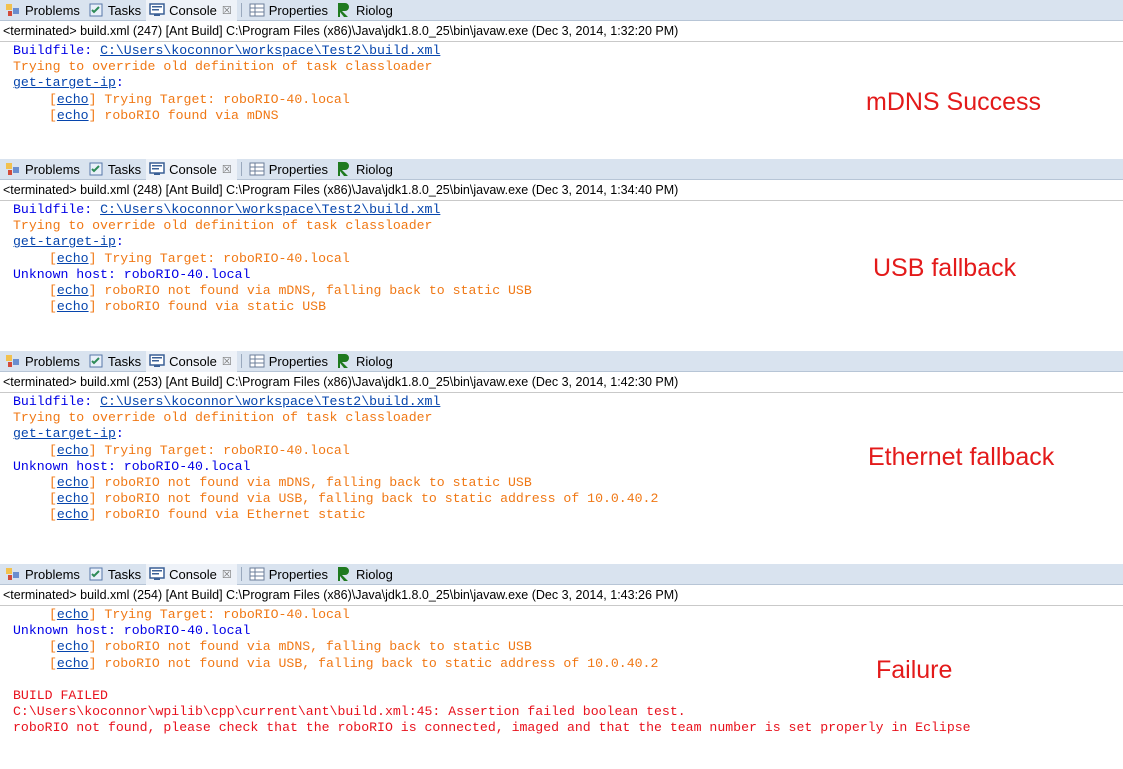  What do you see at coordinates (119, 242) in the screenshot?
I see `target-colon: :` at bounding box center [119, 242].